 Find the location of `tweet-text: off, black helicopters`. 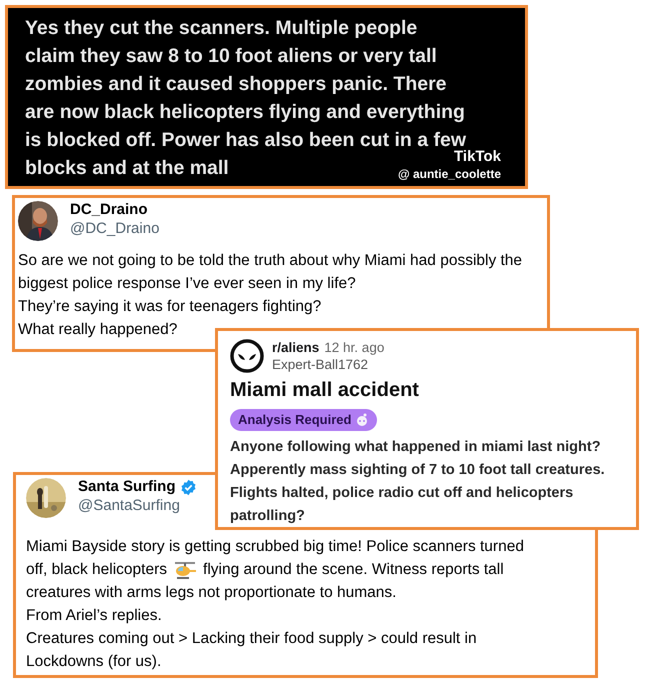

tweet-text: off, black helicopters is located at coordinates (97, 570).